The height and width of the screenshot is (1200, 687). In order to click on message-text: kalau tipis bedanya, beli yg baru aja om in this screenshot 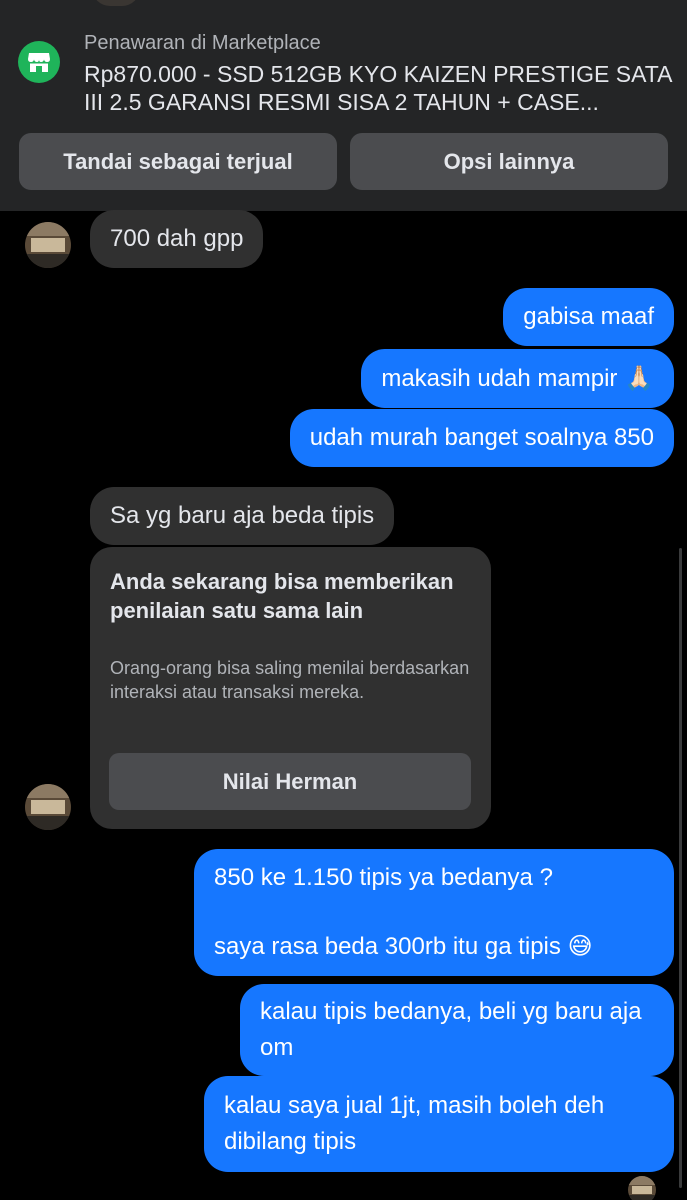, I will do `click(451, 1029)`.